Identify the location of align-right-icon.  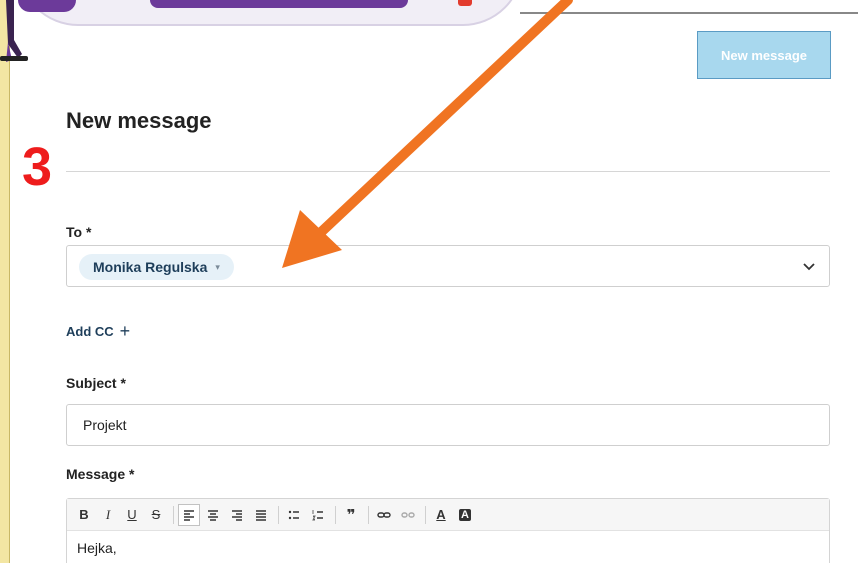
(237, 515).